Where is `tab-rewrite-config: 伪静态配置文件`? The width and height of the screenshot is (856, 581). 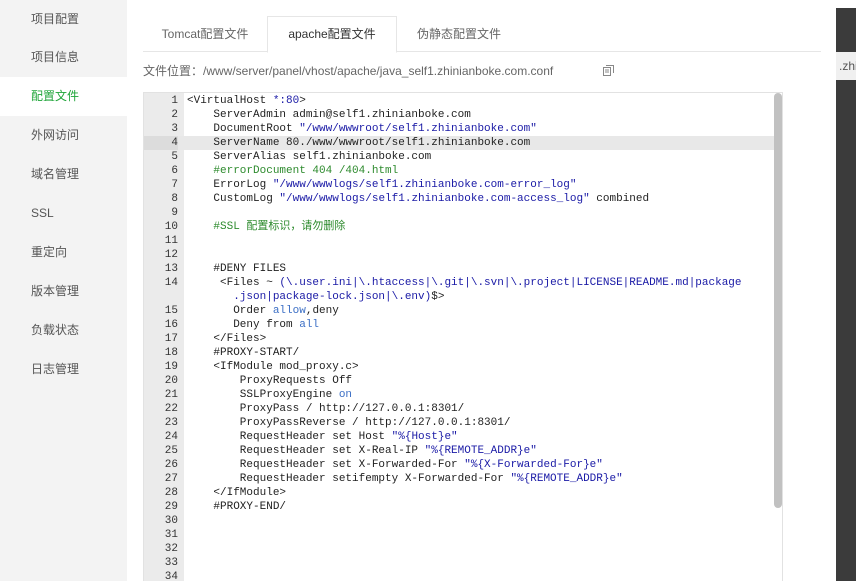
tab-rewrite-config: 伪静态配置文件 is located at coordinates (459, 34).